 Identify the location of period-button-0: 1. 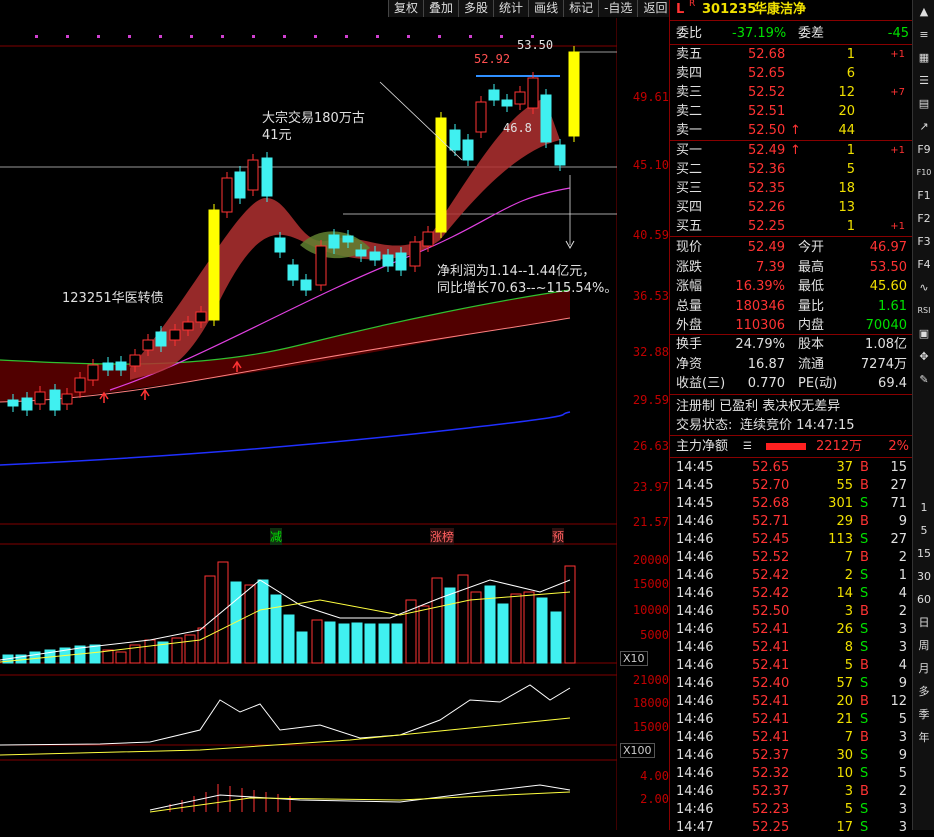
(924, 508).